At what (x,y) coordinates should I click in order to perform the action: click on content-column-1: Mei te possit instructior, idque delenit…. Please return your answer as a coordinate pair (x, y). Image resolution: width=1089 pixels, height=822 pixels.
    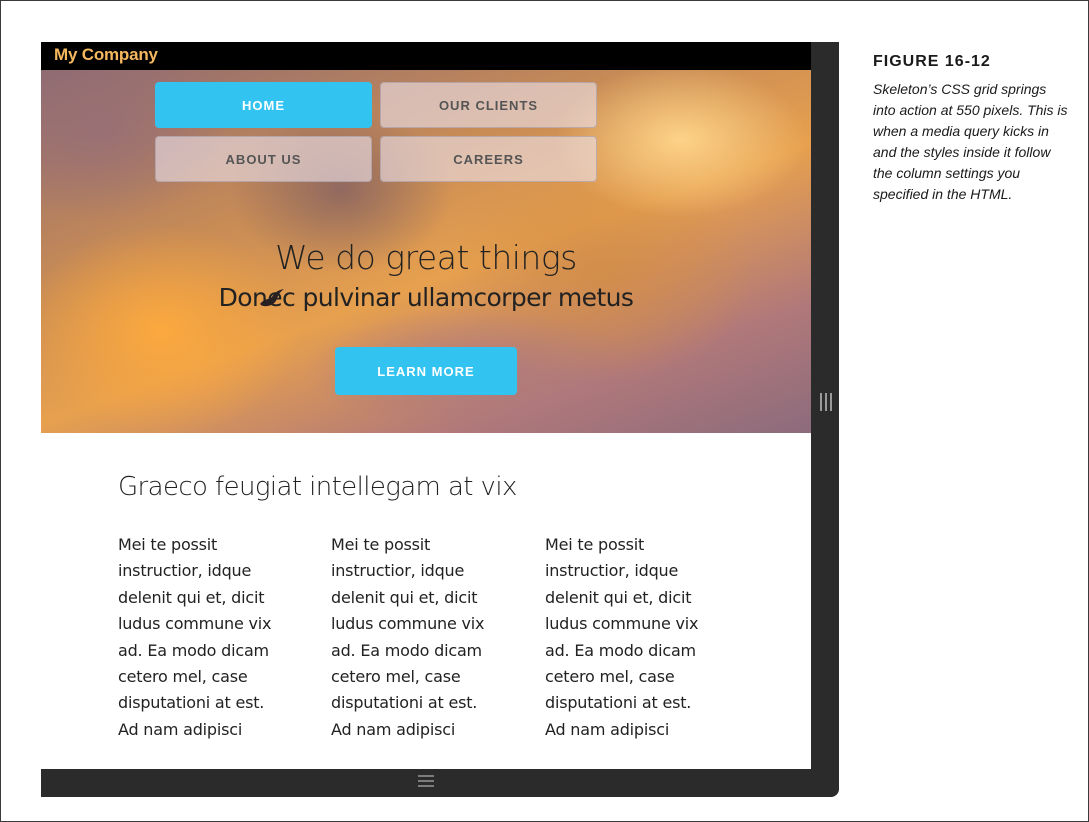
    Looking at the image, I should click on (218, 637).